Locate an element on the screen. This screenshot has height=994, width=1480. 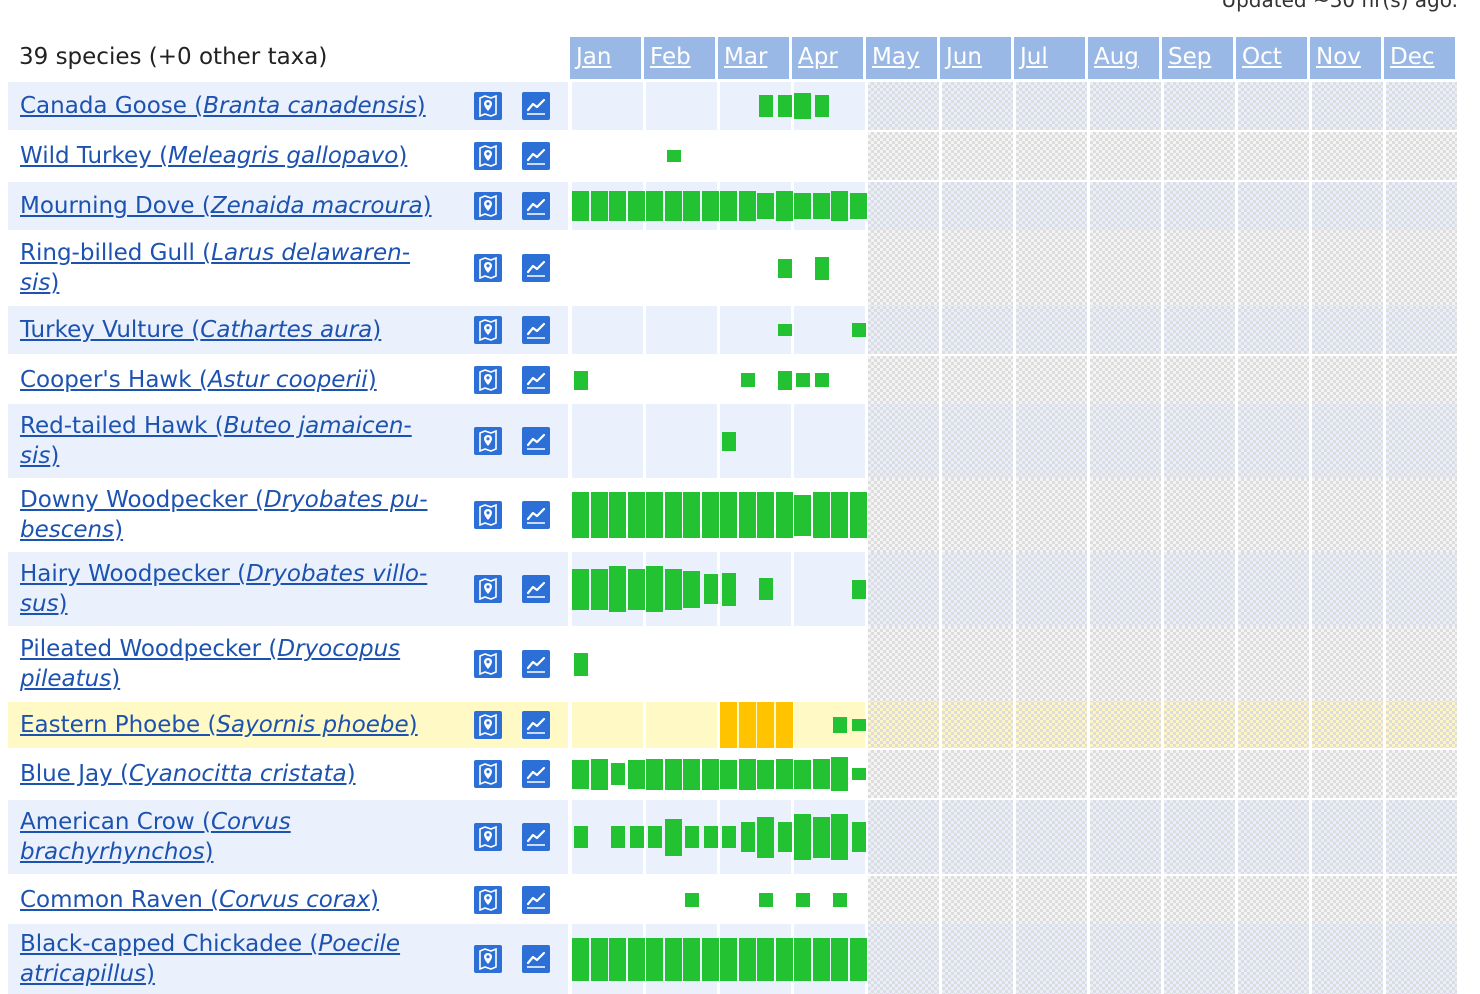
month-cell-dec is located at coordinates (1421, 959).